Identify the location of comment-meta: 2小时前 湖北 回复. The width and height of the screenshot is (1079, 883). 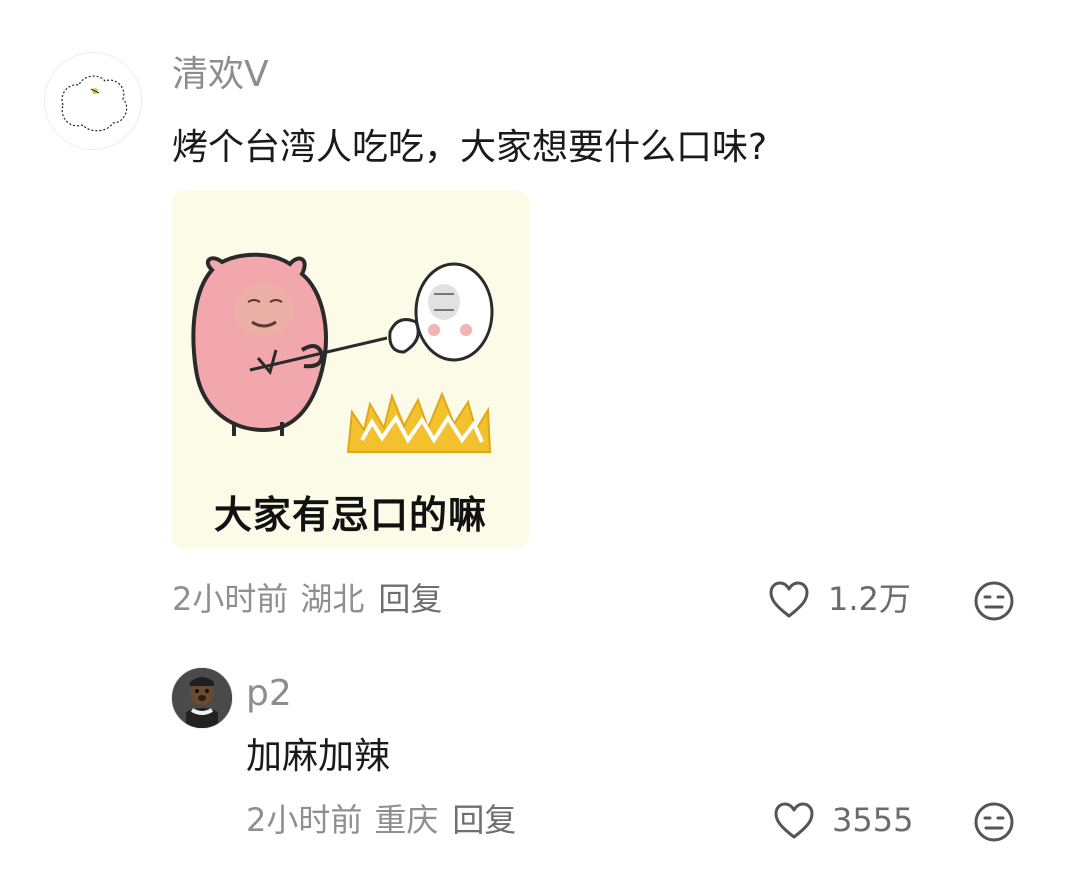
(307, 599).